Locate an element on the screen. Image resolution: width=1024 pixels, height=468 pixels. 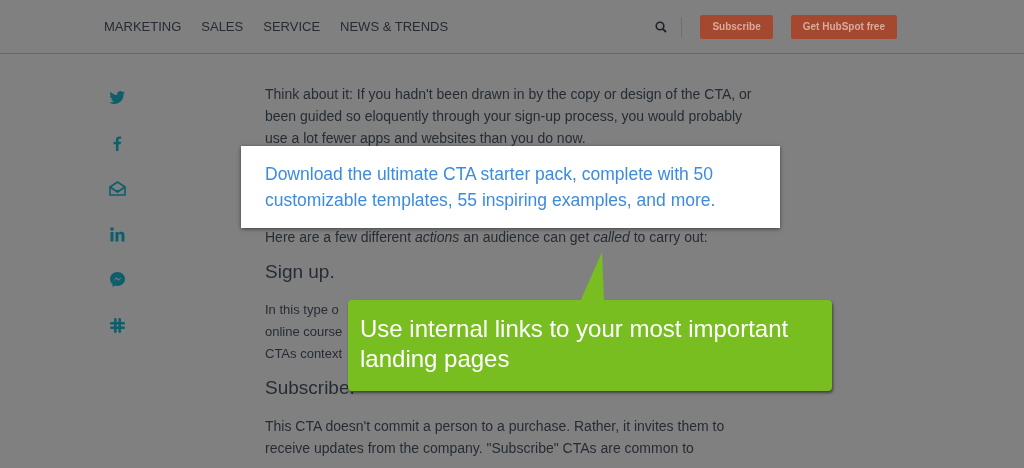
search-icon is located at coordinates (661, 26).